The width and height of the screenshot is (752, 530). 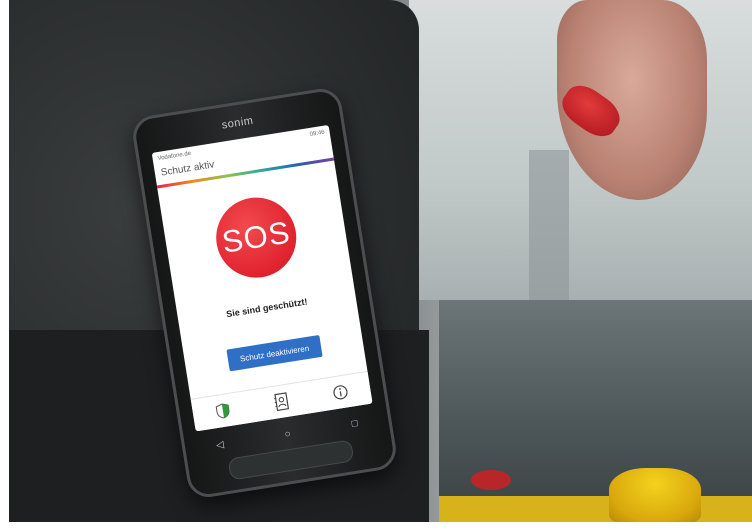 I want to click on tab-info, so click(x=340, y=392).